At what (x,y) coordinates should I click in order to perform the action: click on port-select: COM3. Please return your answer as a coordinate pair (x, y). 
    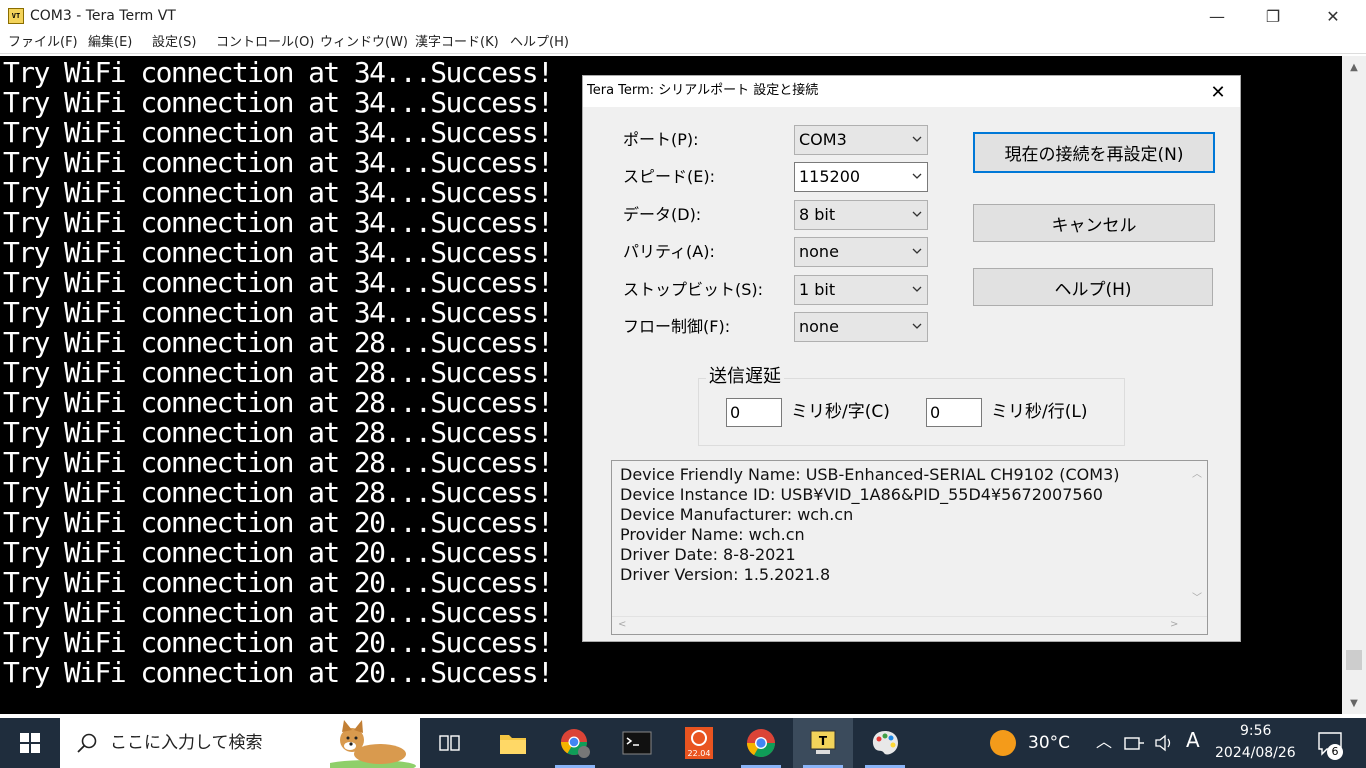
    Looking at the image, I should click on (861, 140).